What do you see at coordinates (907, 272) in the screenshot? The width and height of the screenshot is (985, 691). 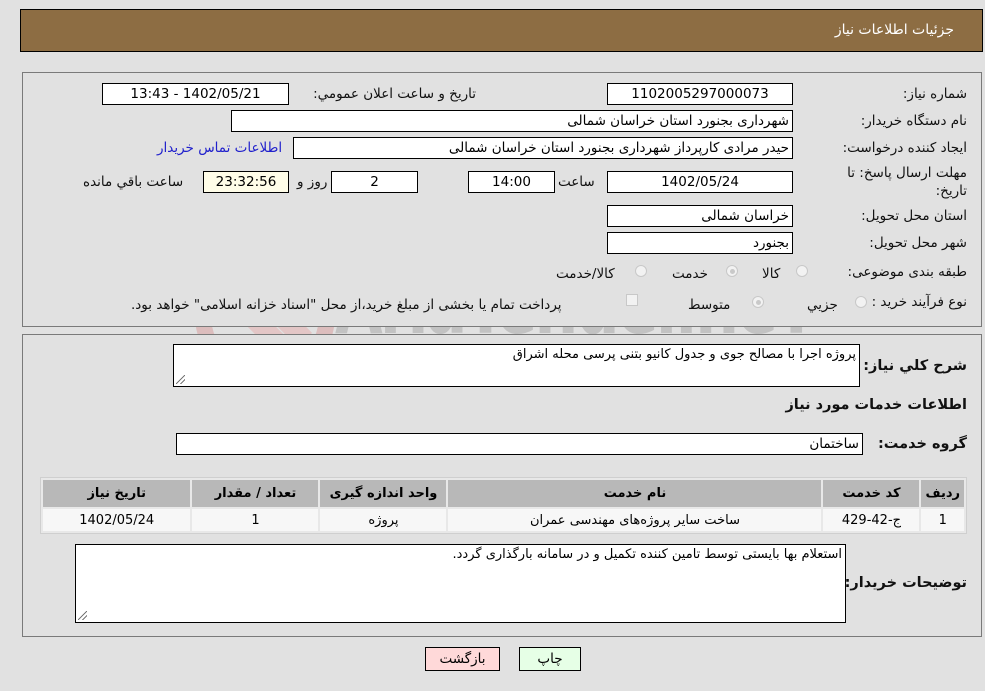 I see `category-label: طبقه بندی موضوعی:` at bounding box center [907, 272].